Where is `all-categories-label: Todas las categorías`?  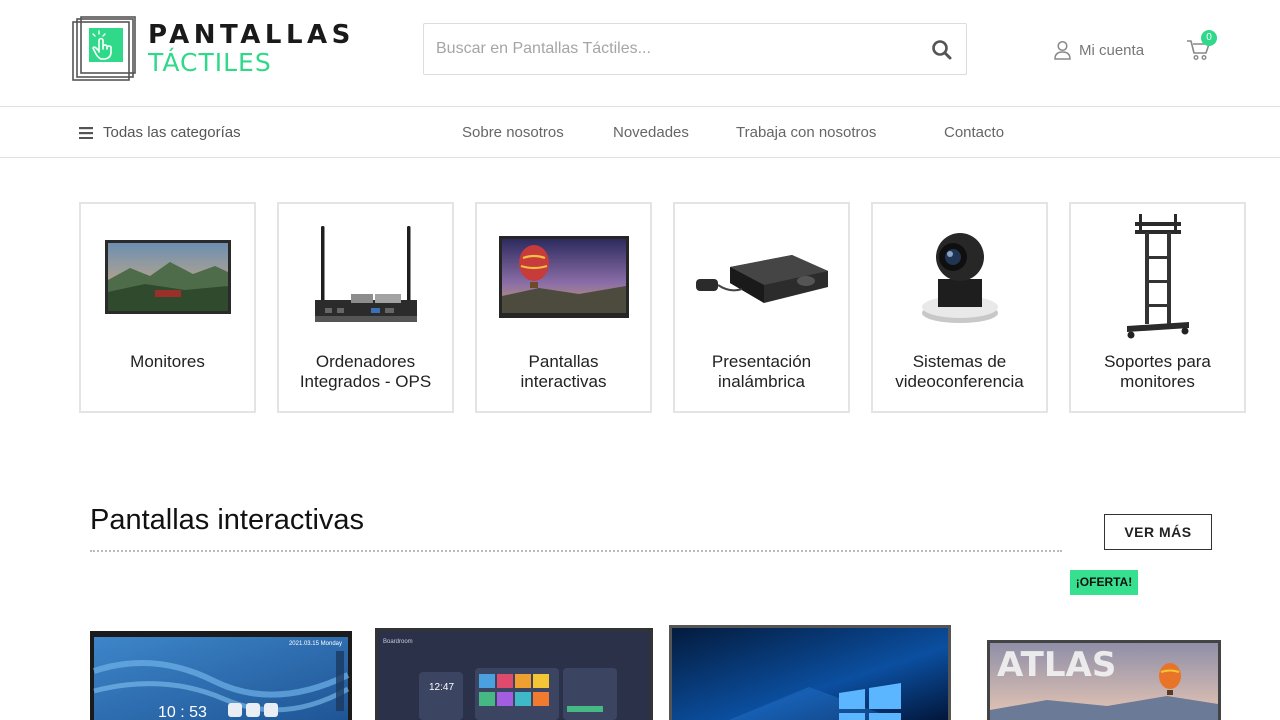
all-categories-label: Todas las categorías is located at coordinates (172, 132).